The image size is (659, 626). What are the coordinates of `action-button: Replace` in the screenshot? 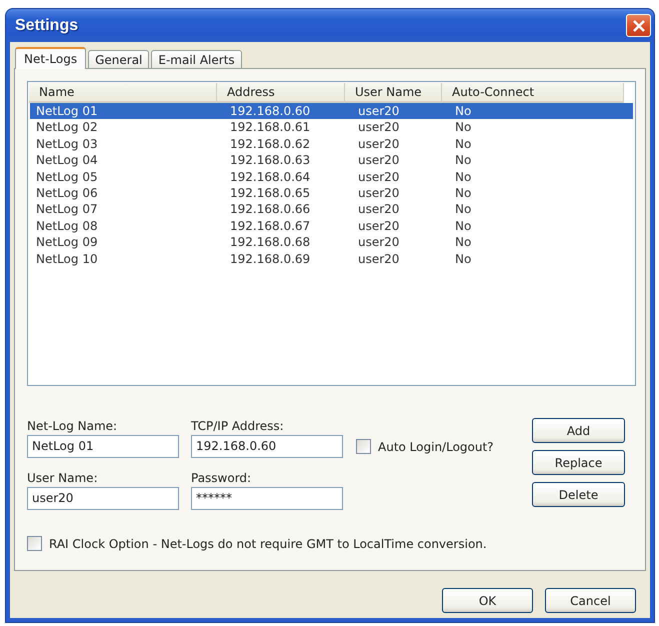 It's located at (578, 462).